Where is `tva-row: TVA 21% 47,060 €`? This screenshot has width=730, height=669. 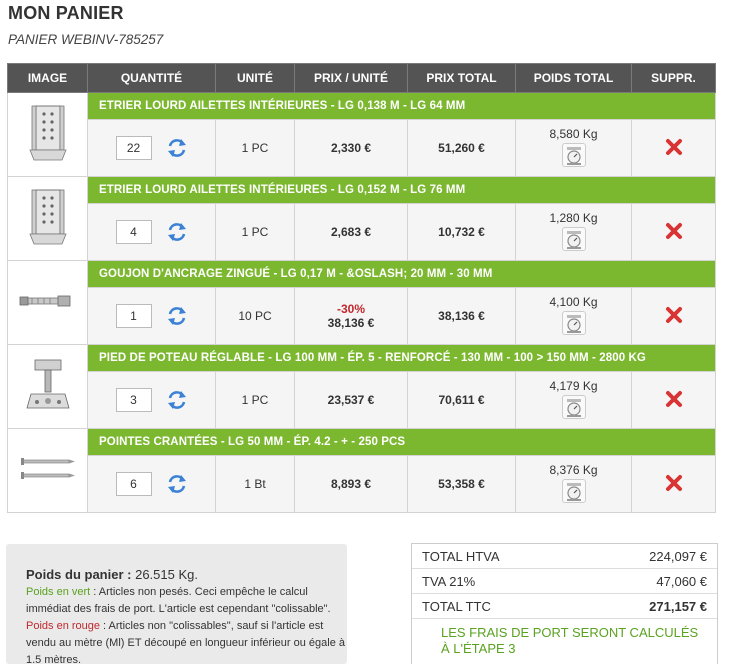
tva-row: TVA 21% 47,060 € is located at coordinates (564, 581).